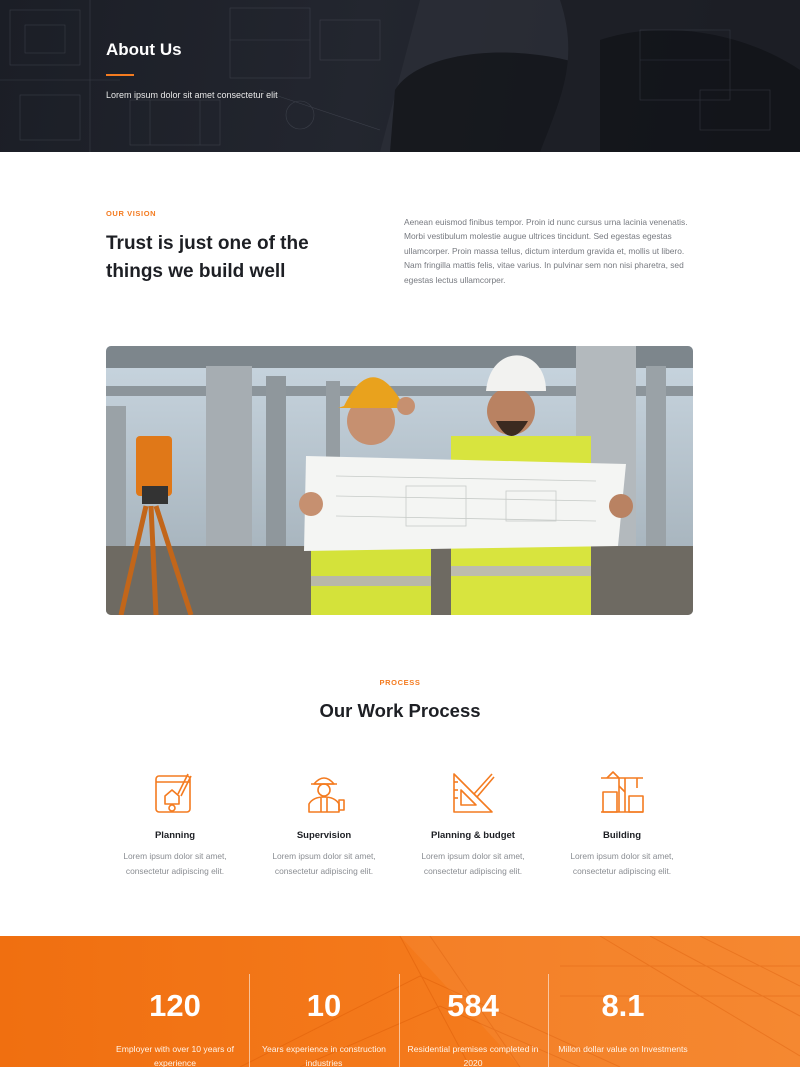 The height and width of the screenshot is (1067, 800). Describe the element at coordinates (120, 75) in the screenshot. I see `title-underline` at that location.